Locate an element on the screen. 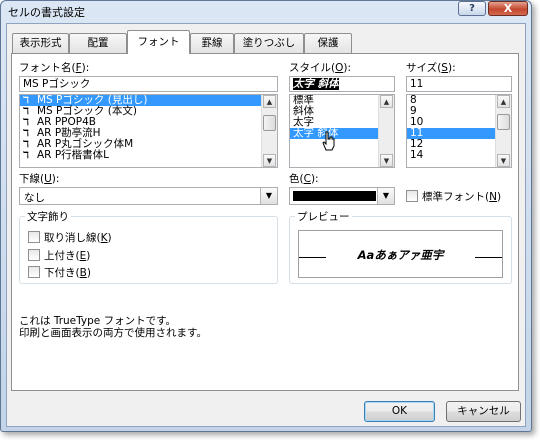 Image resolution: width=540 pixels, height=440 pixels. preview-box: Aaあぁアァ亜宇 is located at coordinates (400, 254).